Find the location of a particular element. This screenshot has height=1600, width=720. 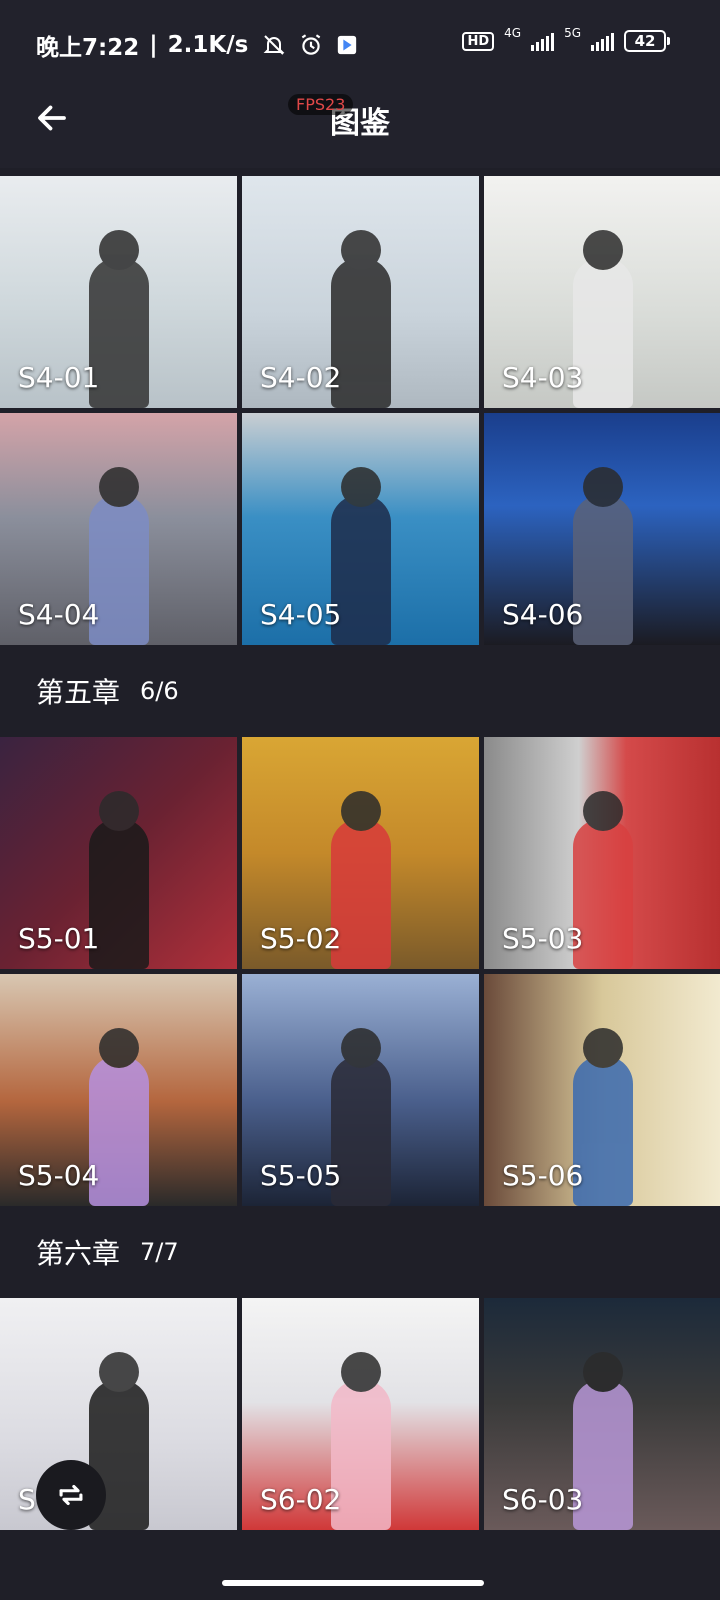

section-header: 第六章 7/7 is located at coordinates (360, 1252).